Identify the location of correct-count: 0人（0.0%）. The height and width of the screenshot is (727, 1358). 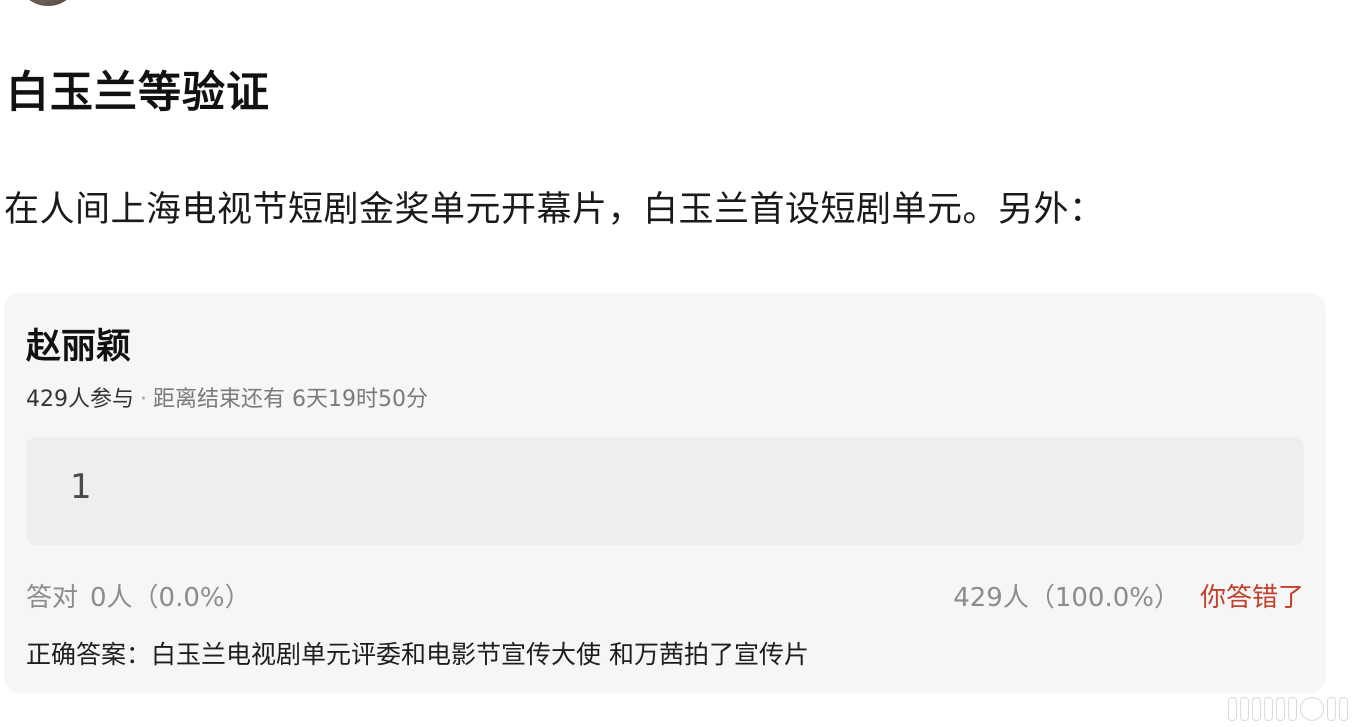
(170, 598).